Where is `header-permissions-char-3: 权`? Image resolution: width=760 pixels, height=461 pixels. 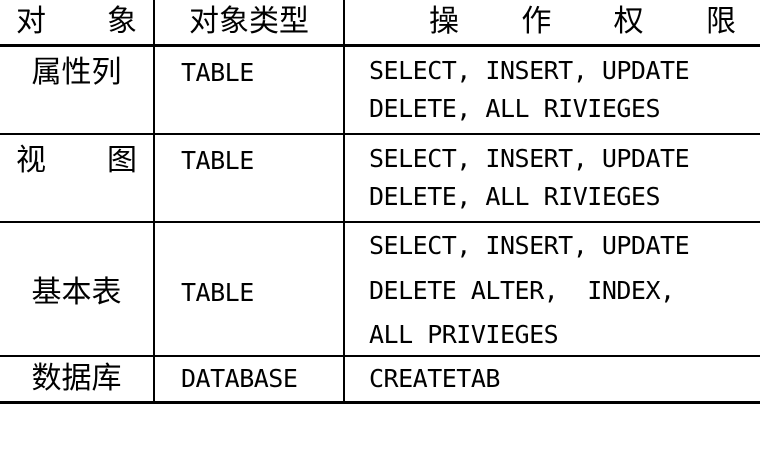 header-permissions-char-3: 权 is located at coordinates (628, 21).